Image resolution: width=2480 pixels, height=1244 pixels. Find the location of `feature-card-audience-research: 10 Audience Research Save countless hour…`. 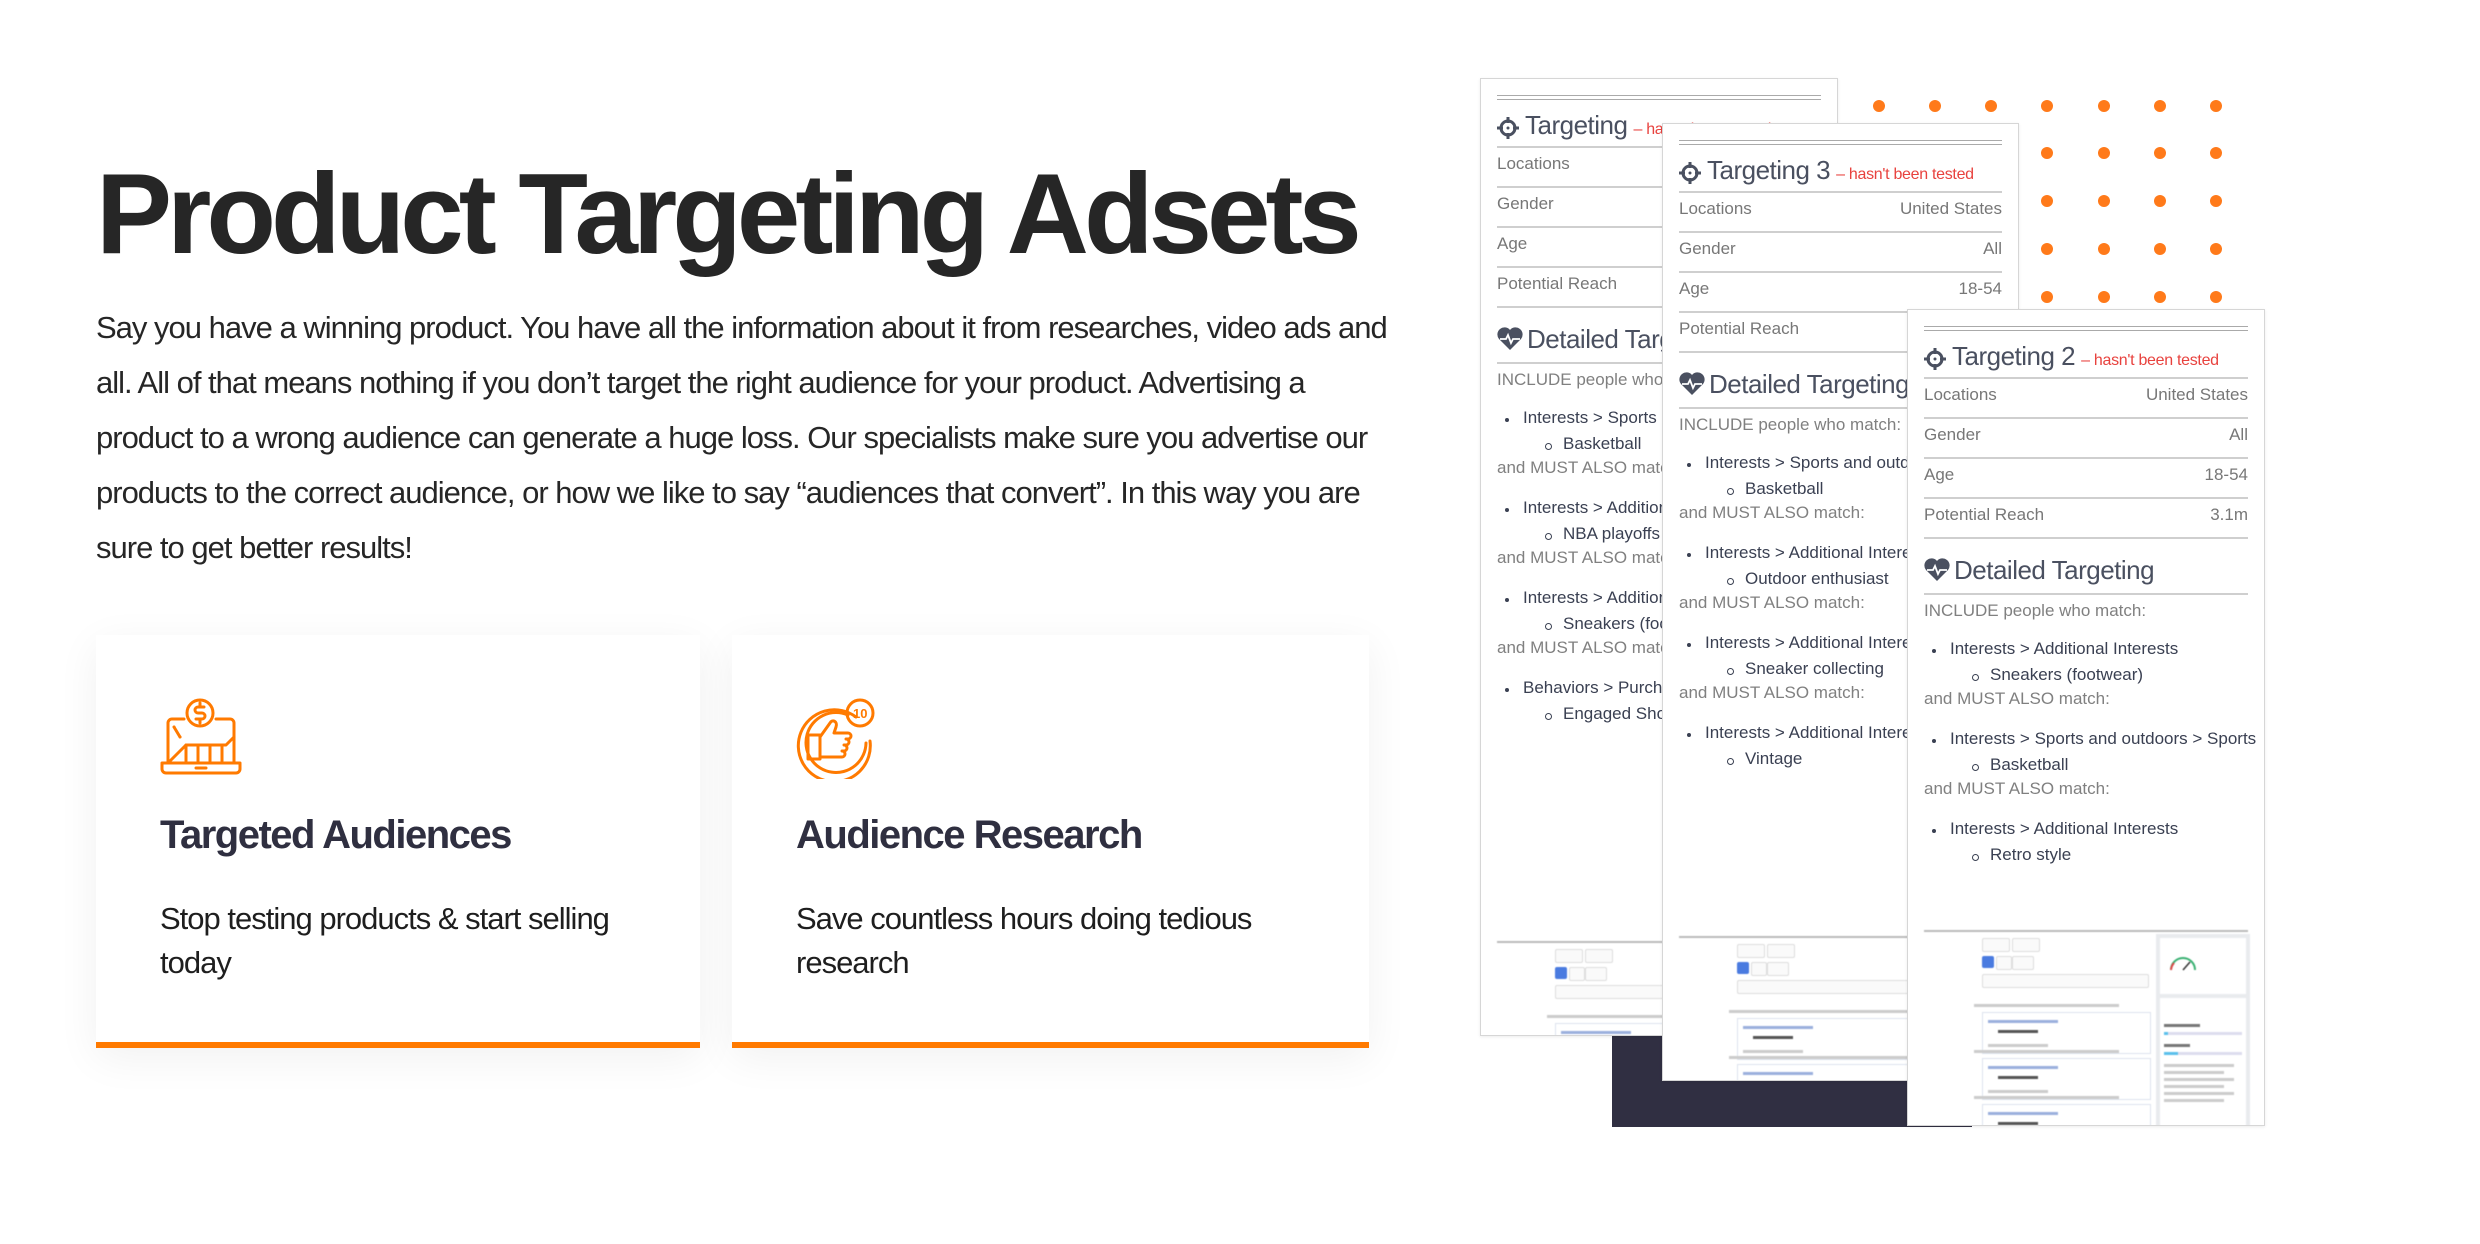

feature-card-audience-research: 10 Audience Research Save countless hour… is located at coordinates (1050, 841).